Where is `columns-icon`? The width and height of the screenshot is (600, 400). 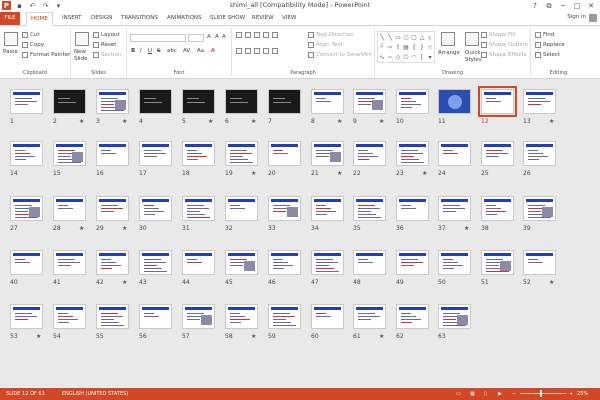
columns-icon is located at coordinates (275, 51).